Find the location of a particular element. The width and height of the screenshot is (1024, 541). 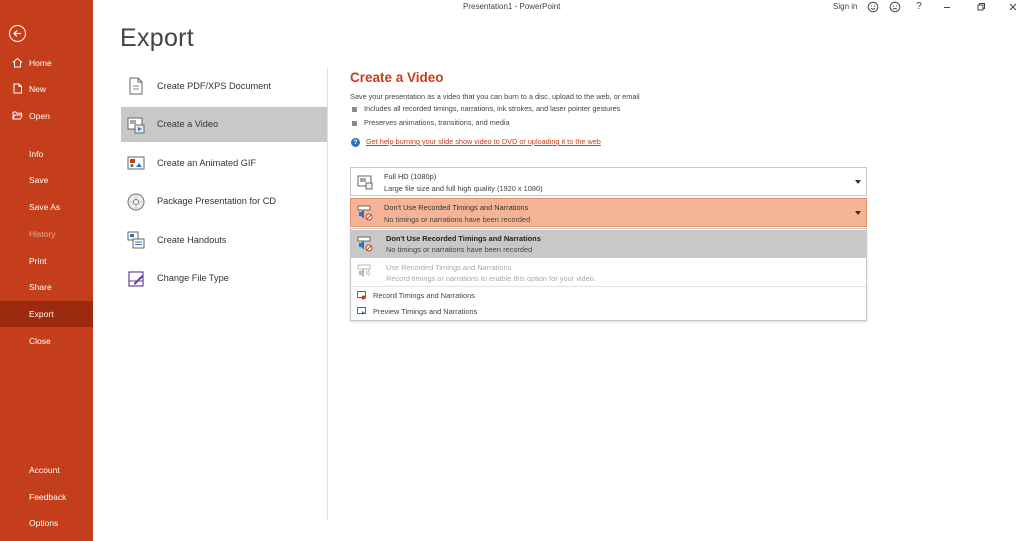

preview-timings-label: Preview Timings and Narrations is located at coordinates (425, 311).